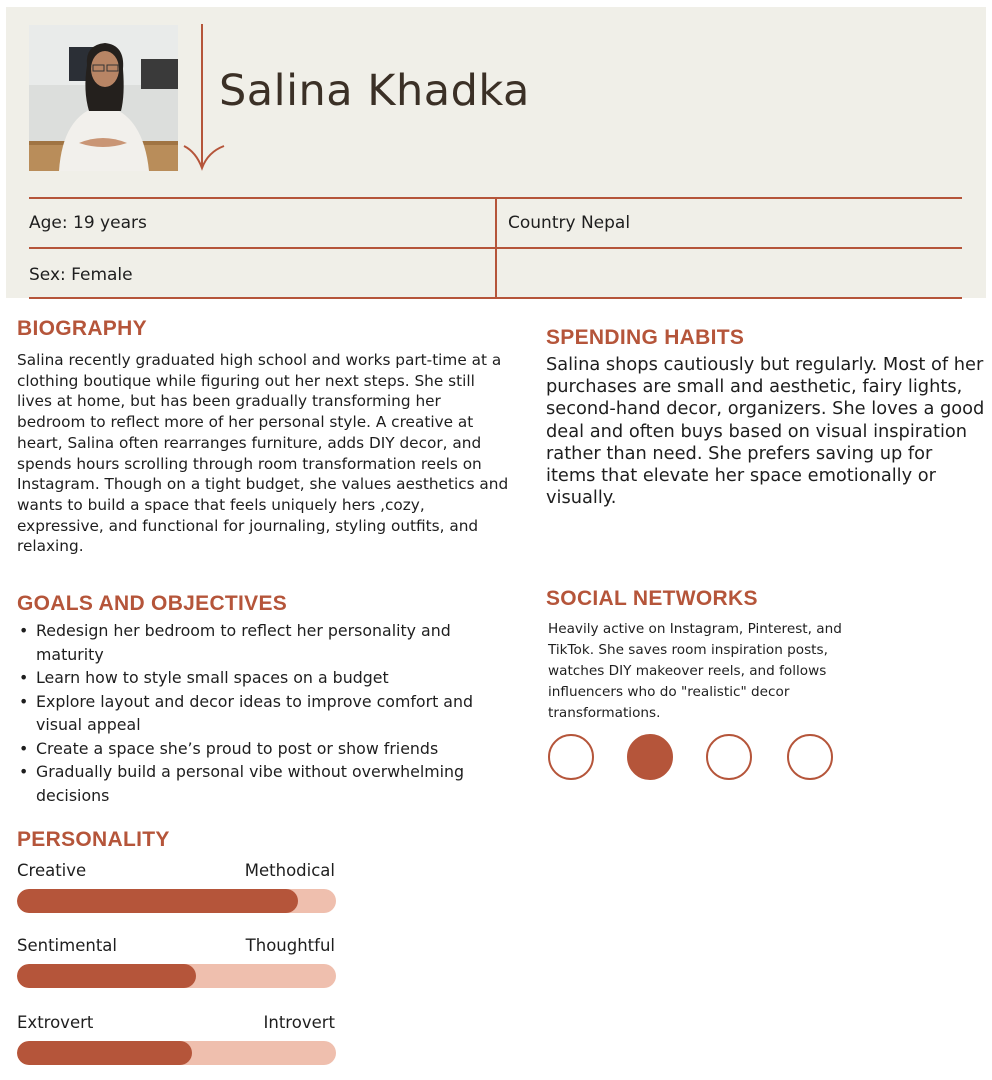  Describe the element at coordinates (152, 603) in the screenshot. I see `goals-heading: GOALS AND OBJECTIVES` at that location.